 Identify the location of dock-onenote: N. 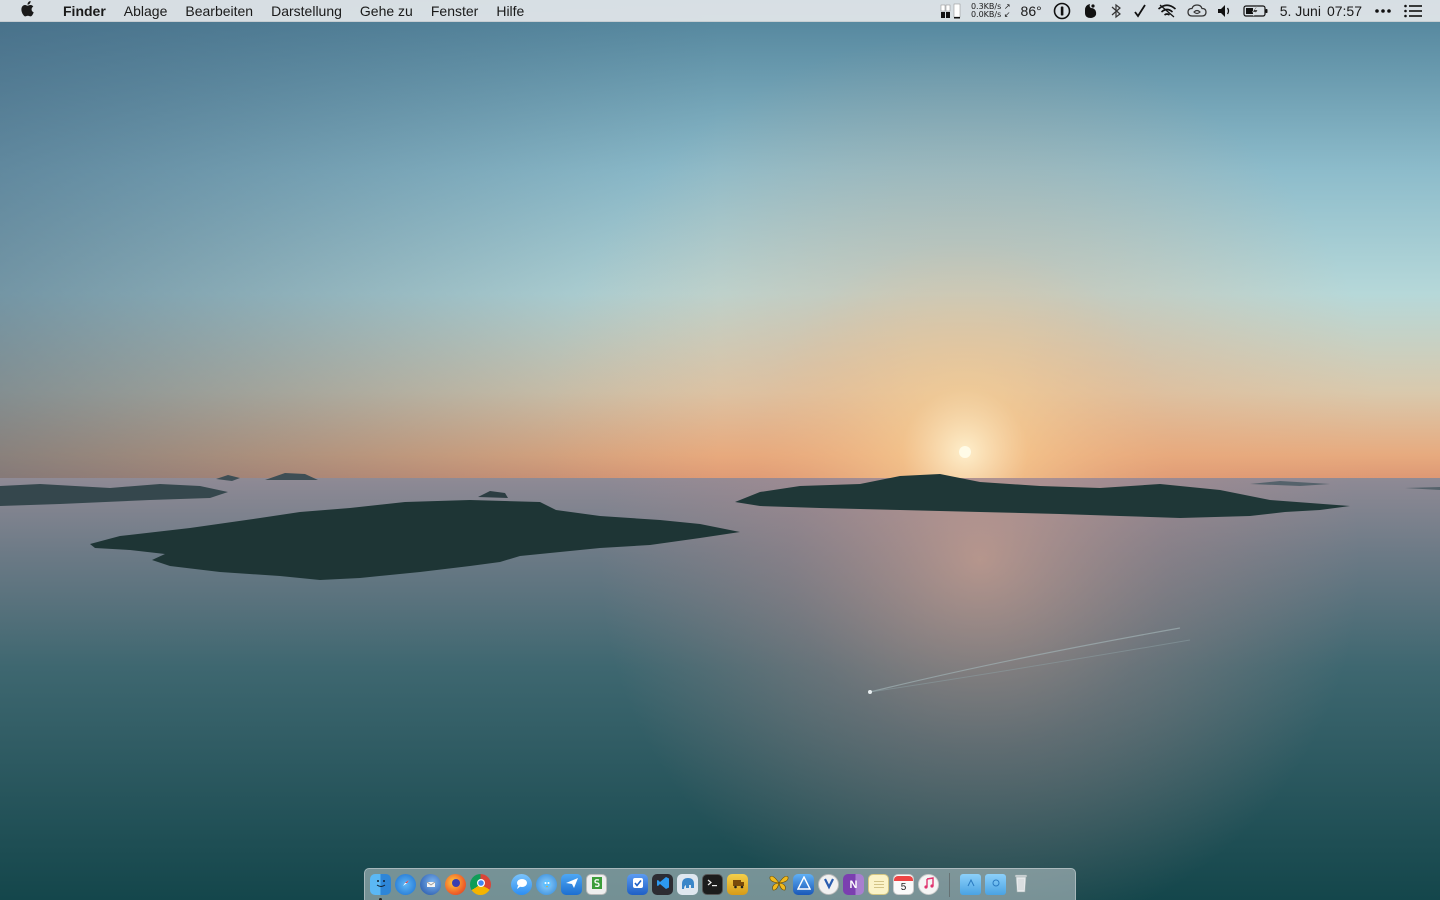
(853, 884).